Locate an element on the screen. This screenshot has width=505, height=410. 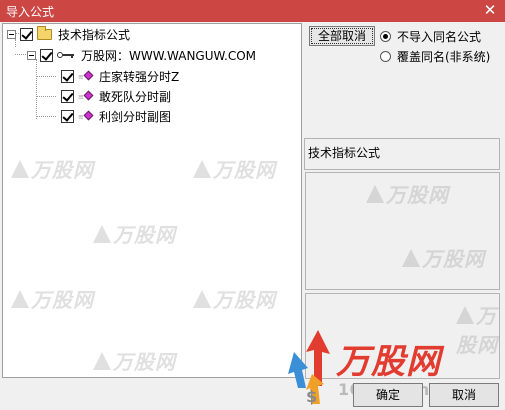
formula-type-label-box: 技术指标公式 is located at coordinates (402, 154).